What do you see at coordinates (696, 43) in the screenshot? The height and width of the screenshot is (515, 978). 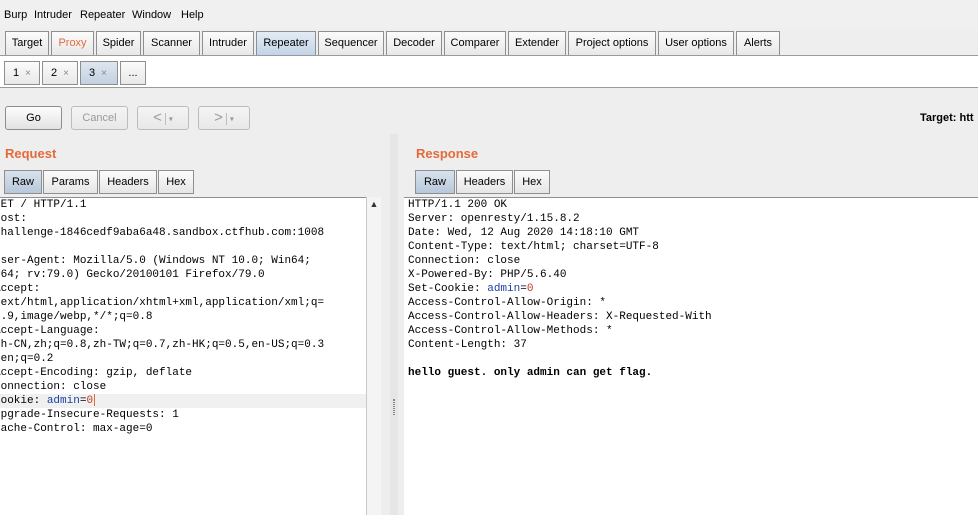 I see `tab-user-options: User options` at bounding box center [696, 43].